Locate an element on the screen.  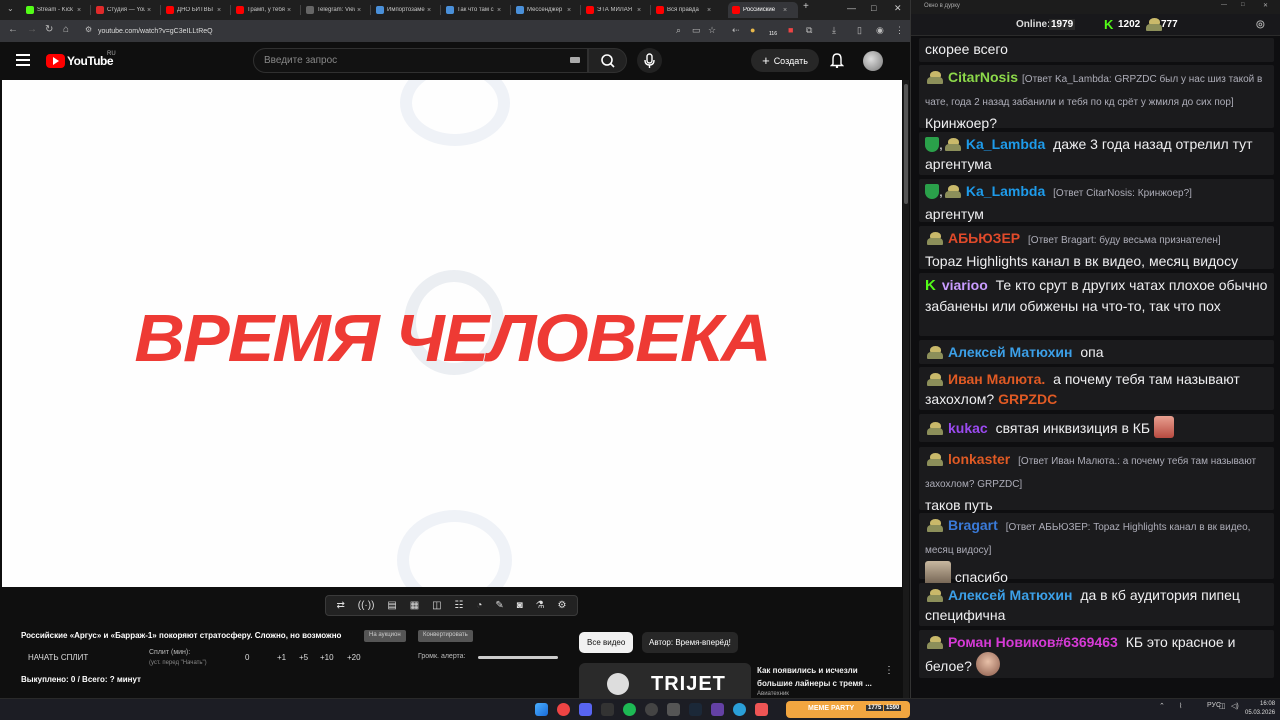
download-icon: ⤓ is located at coordinates (834, 30).